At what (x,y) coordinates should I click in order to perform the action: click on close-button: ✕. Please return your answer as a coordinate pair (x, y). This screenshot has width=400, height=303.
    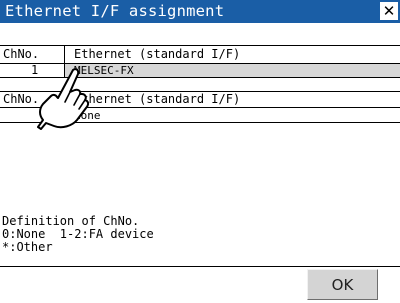
    Looking at the image, I should click on (389, 11).